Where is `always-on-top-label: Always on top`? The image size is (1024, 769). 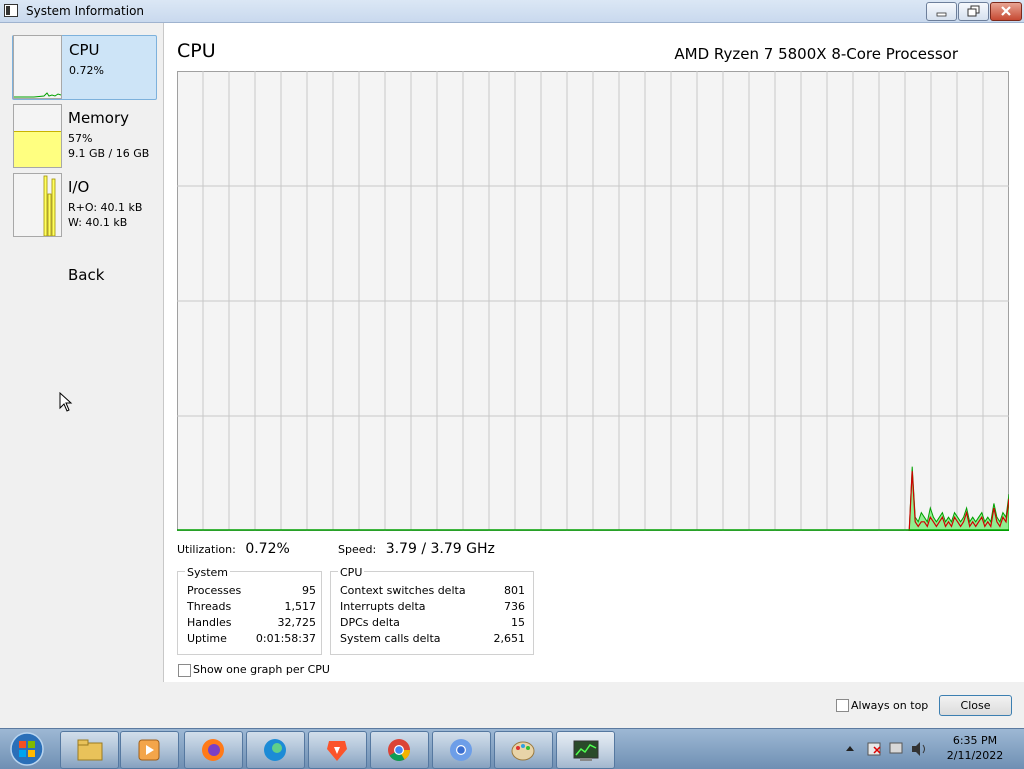
always-on-top-label: Always on top is located at coordinates (889, 705).